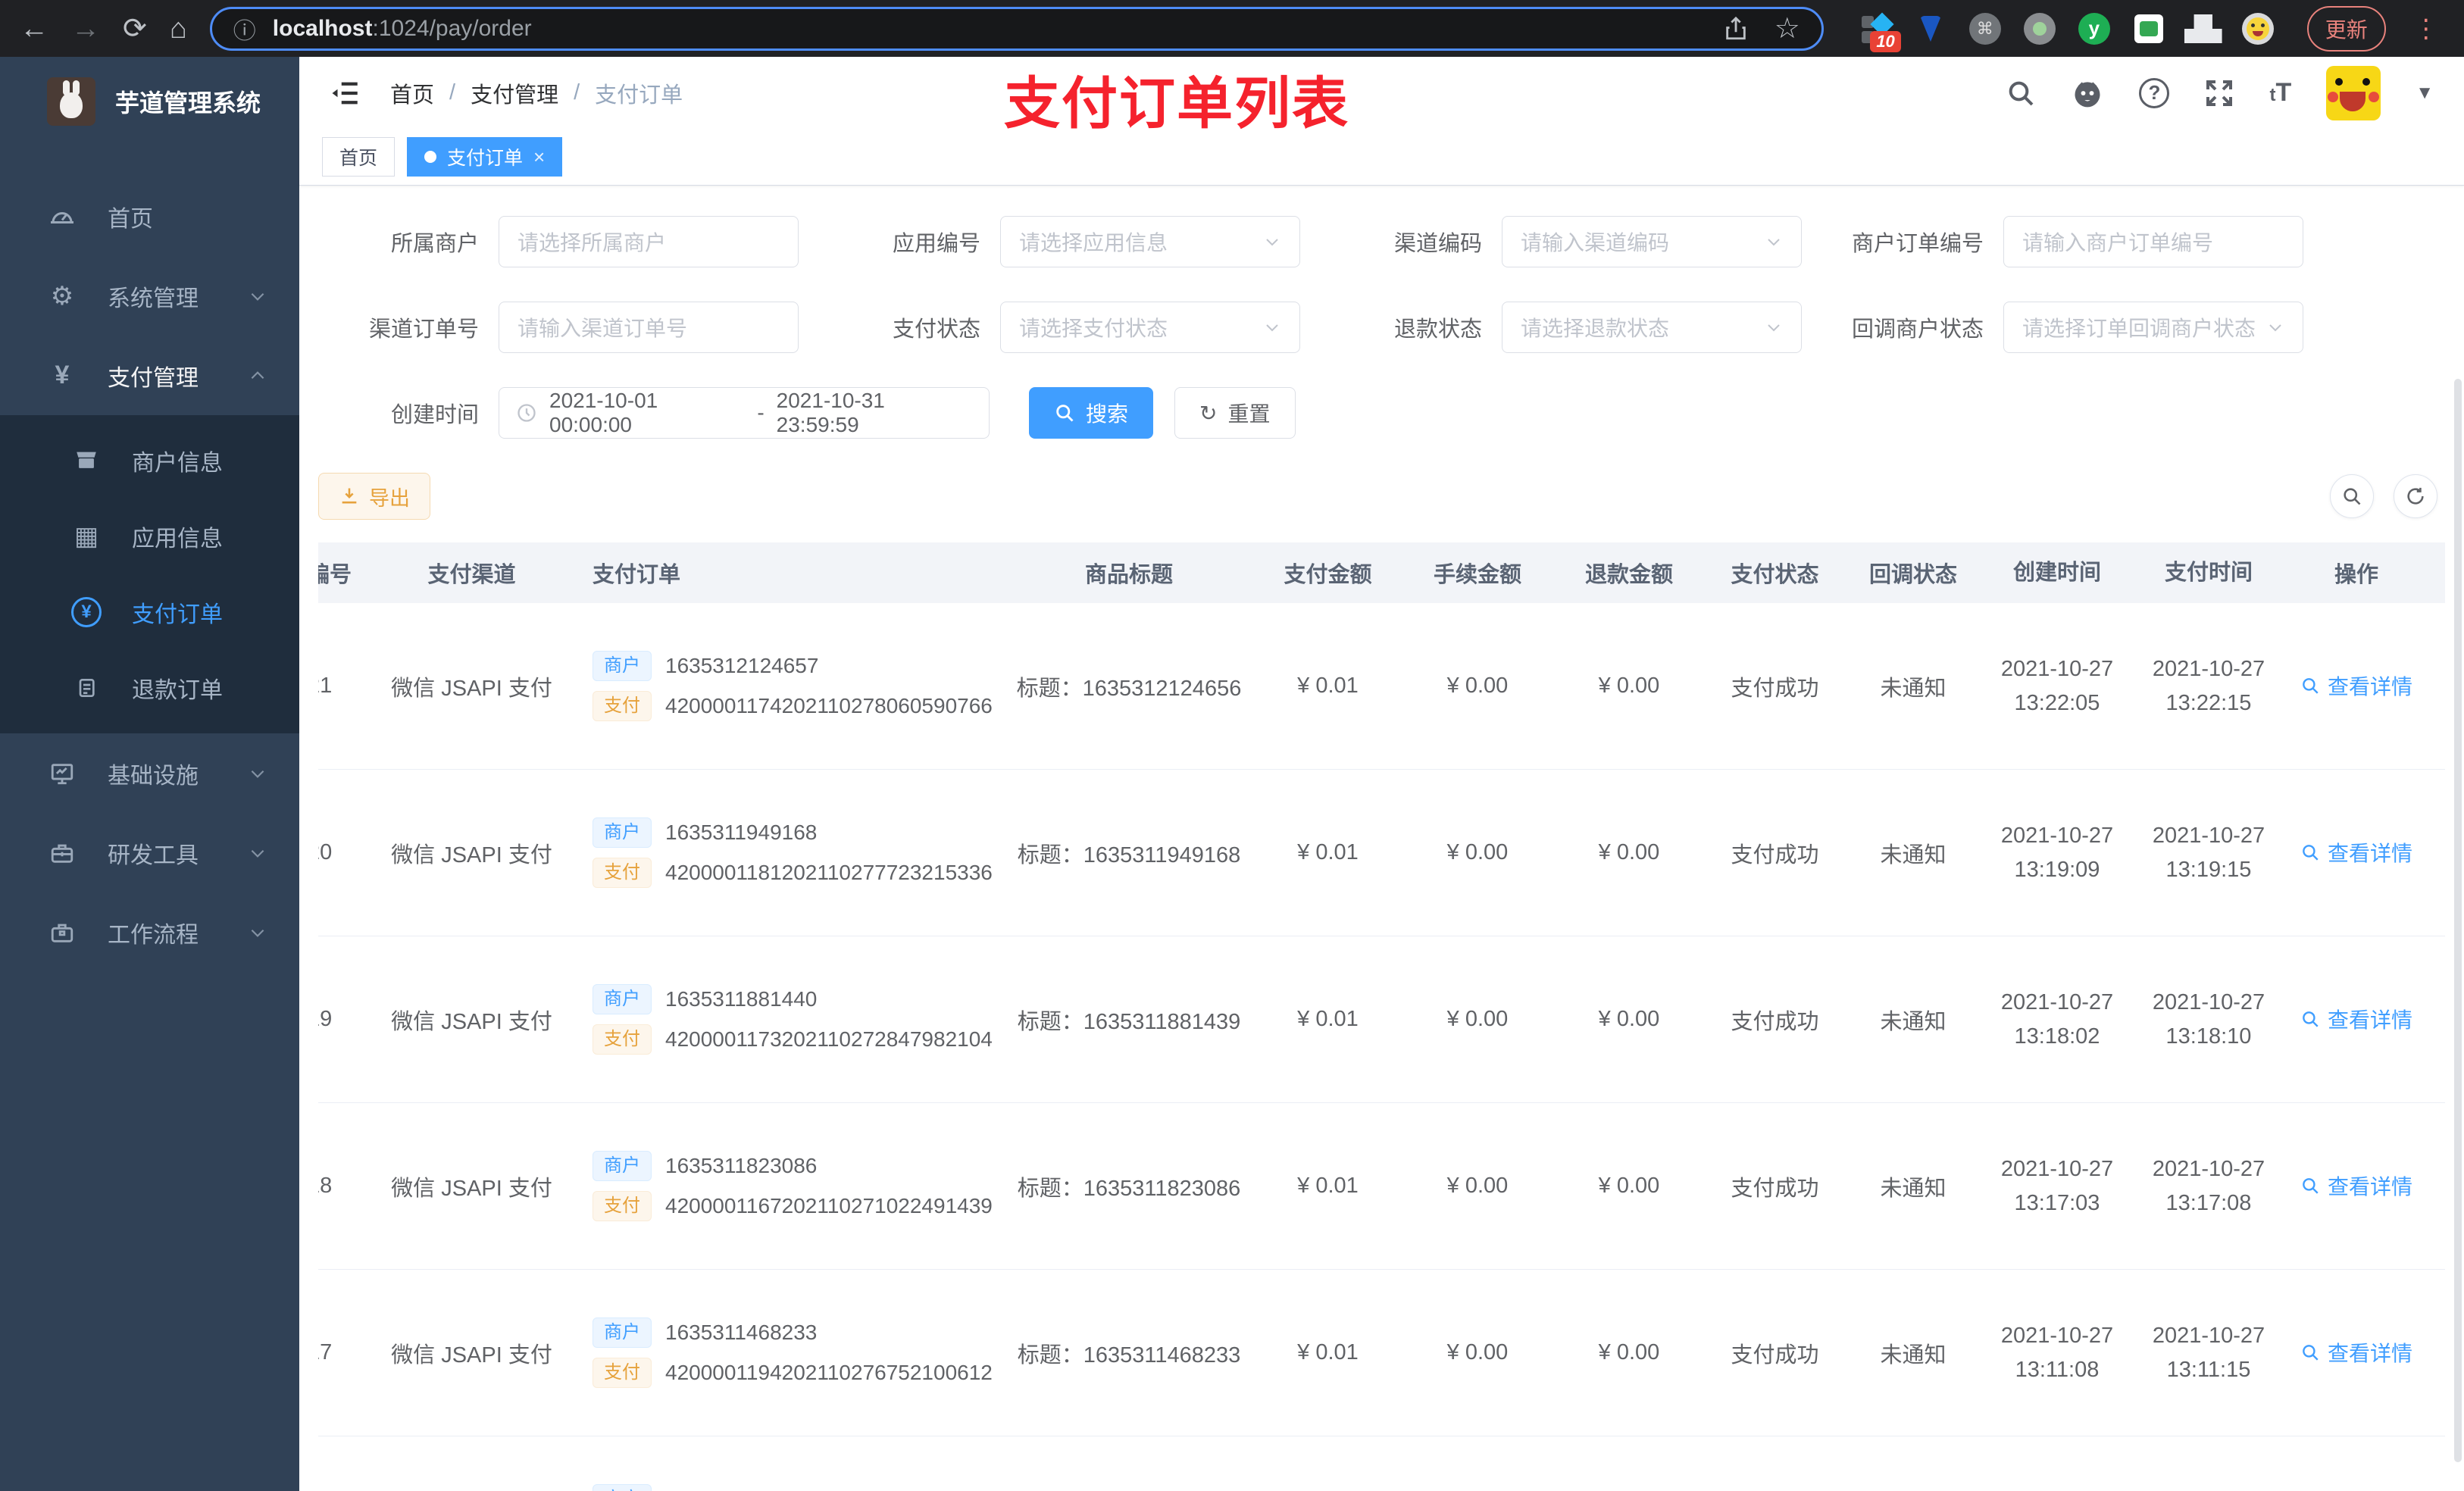  I want to click on channel-code-select: 请输入渠道编码, so click(1652, 241).